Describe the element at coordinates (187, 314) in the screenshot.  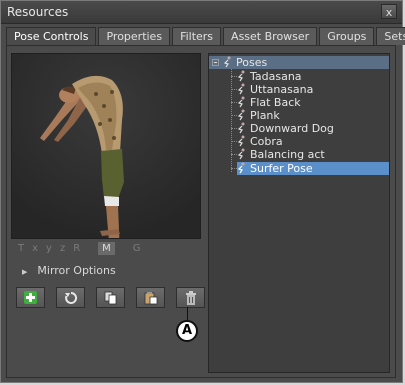
I see `callout-leader-line` at that location.